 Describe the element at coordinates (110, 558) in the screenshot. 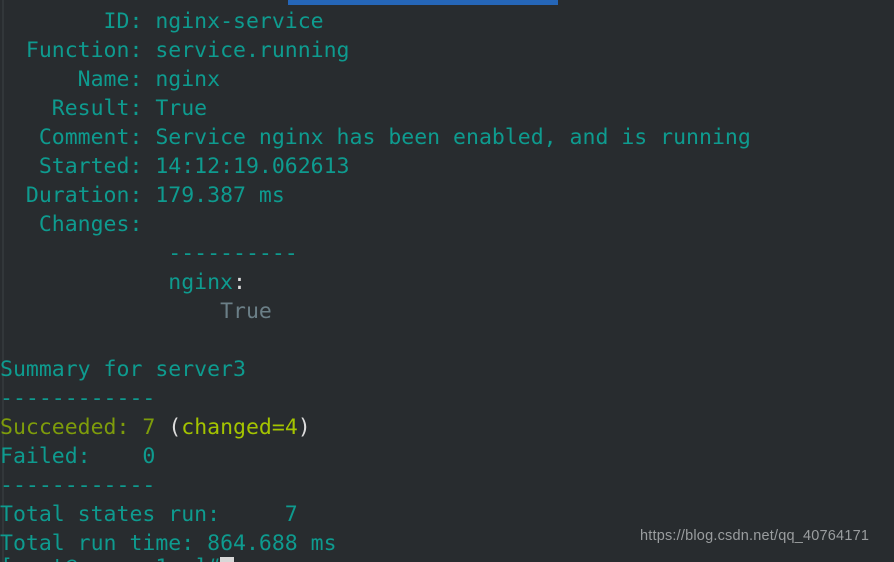

I see `shell-prompt-text: [root@server1 ~]#` at that location.